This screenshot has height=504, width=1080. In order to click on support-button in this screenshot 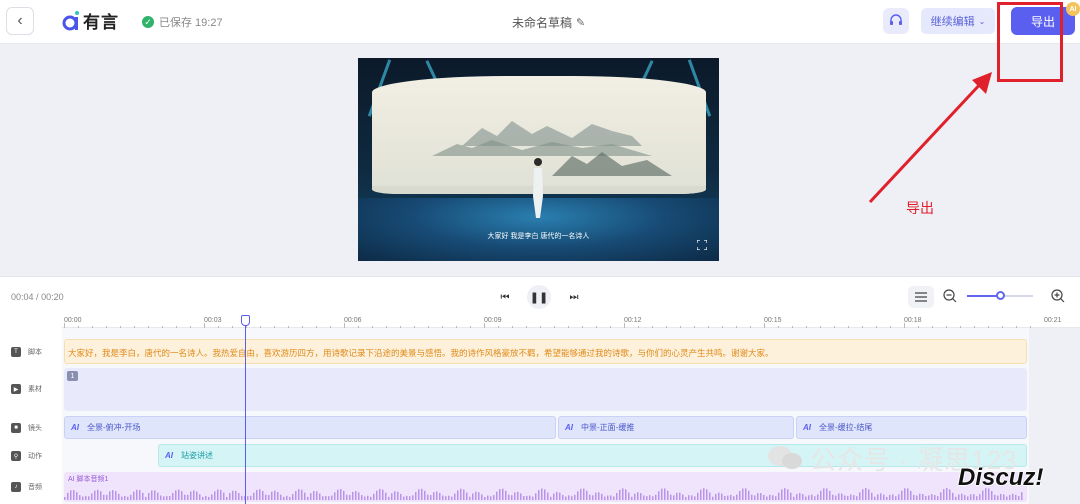, I will do `click(896, 21)`.